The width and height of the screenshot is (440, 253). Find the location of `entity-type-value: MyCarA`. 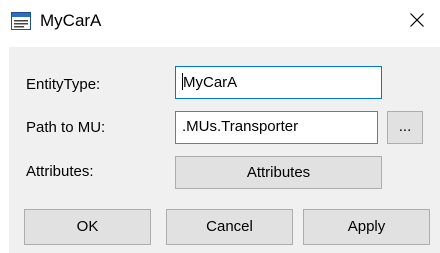

entity-type-value: MyCarA is located at coordinates (210, 82).